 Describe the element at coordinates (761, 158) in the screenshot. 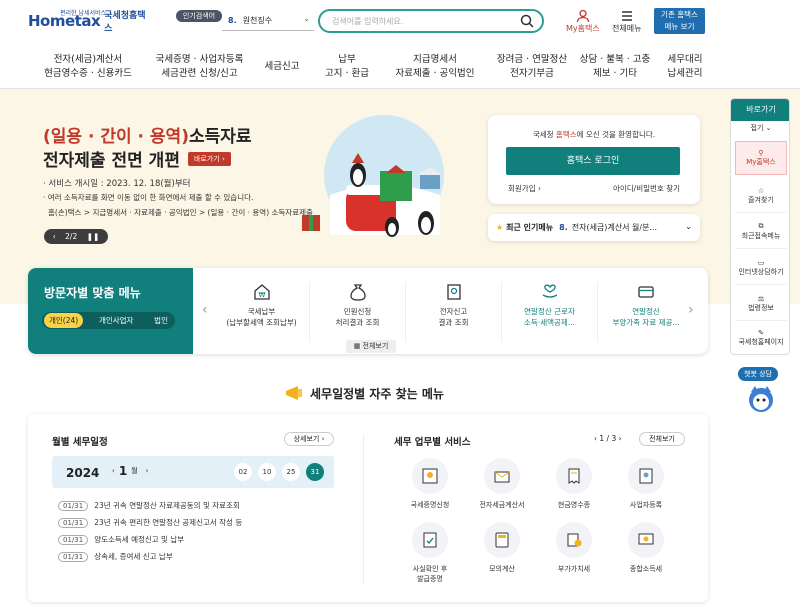

I see `quick-link-myhometax: ⚲ My홈택스` at that location.